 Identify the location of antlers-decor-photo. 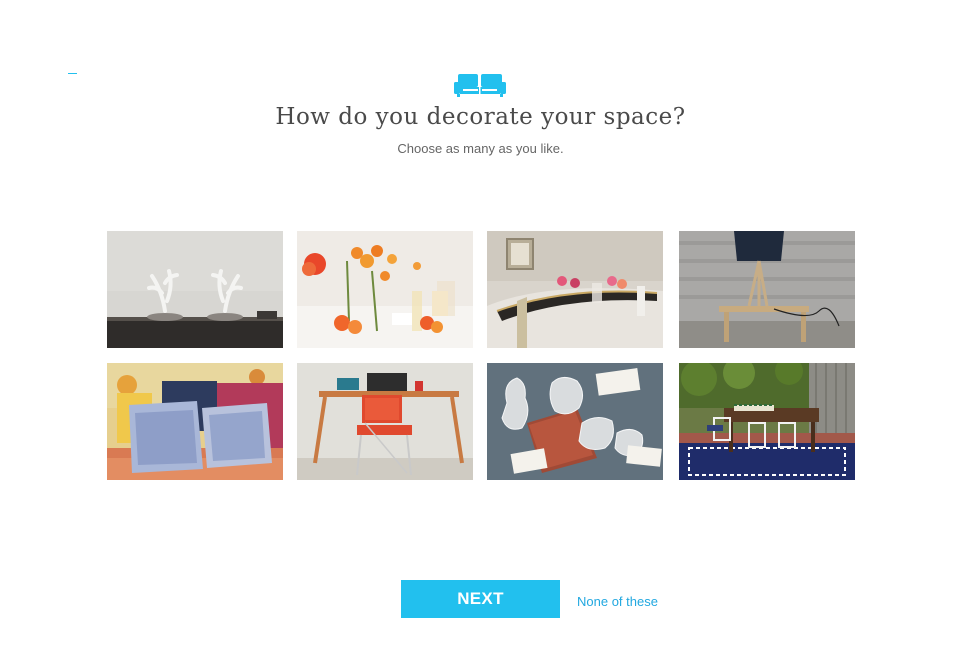
(195, 289).